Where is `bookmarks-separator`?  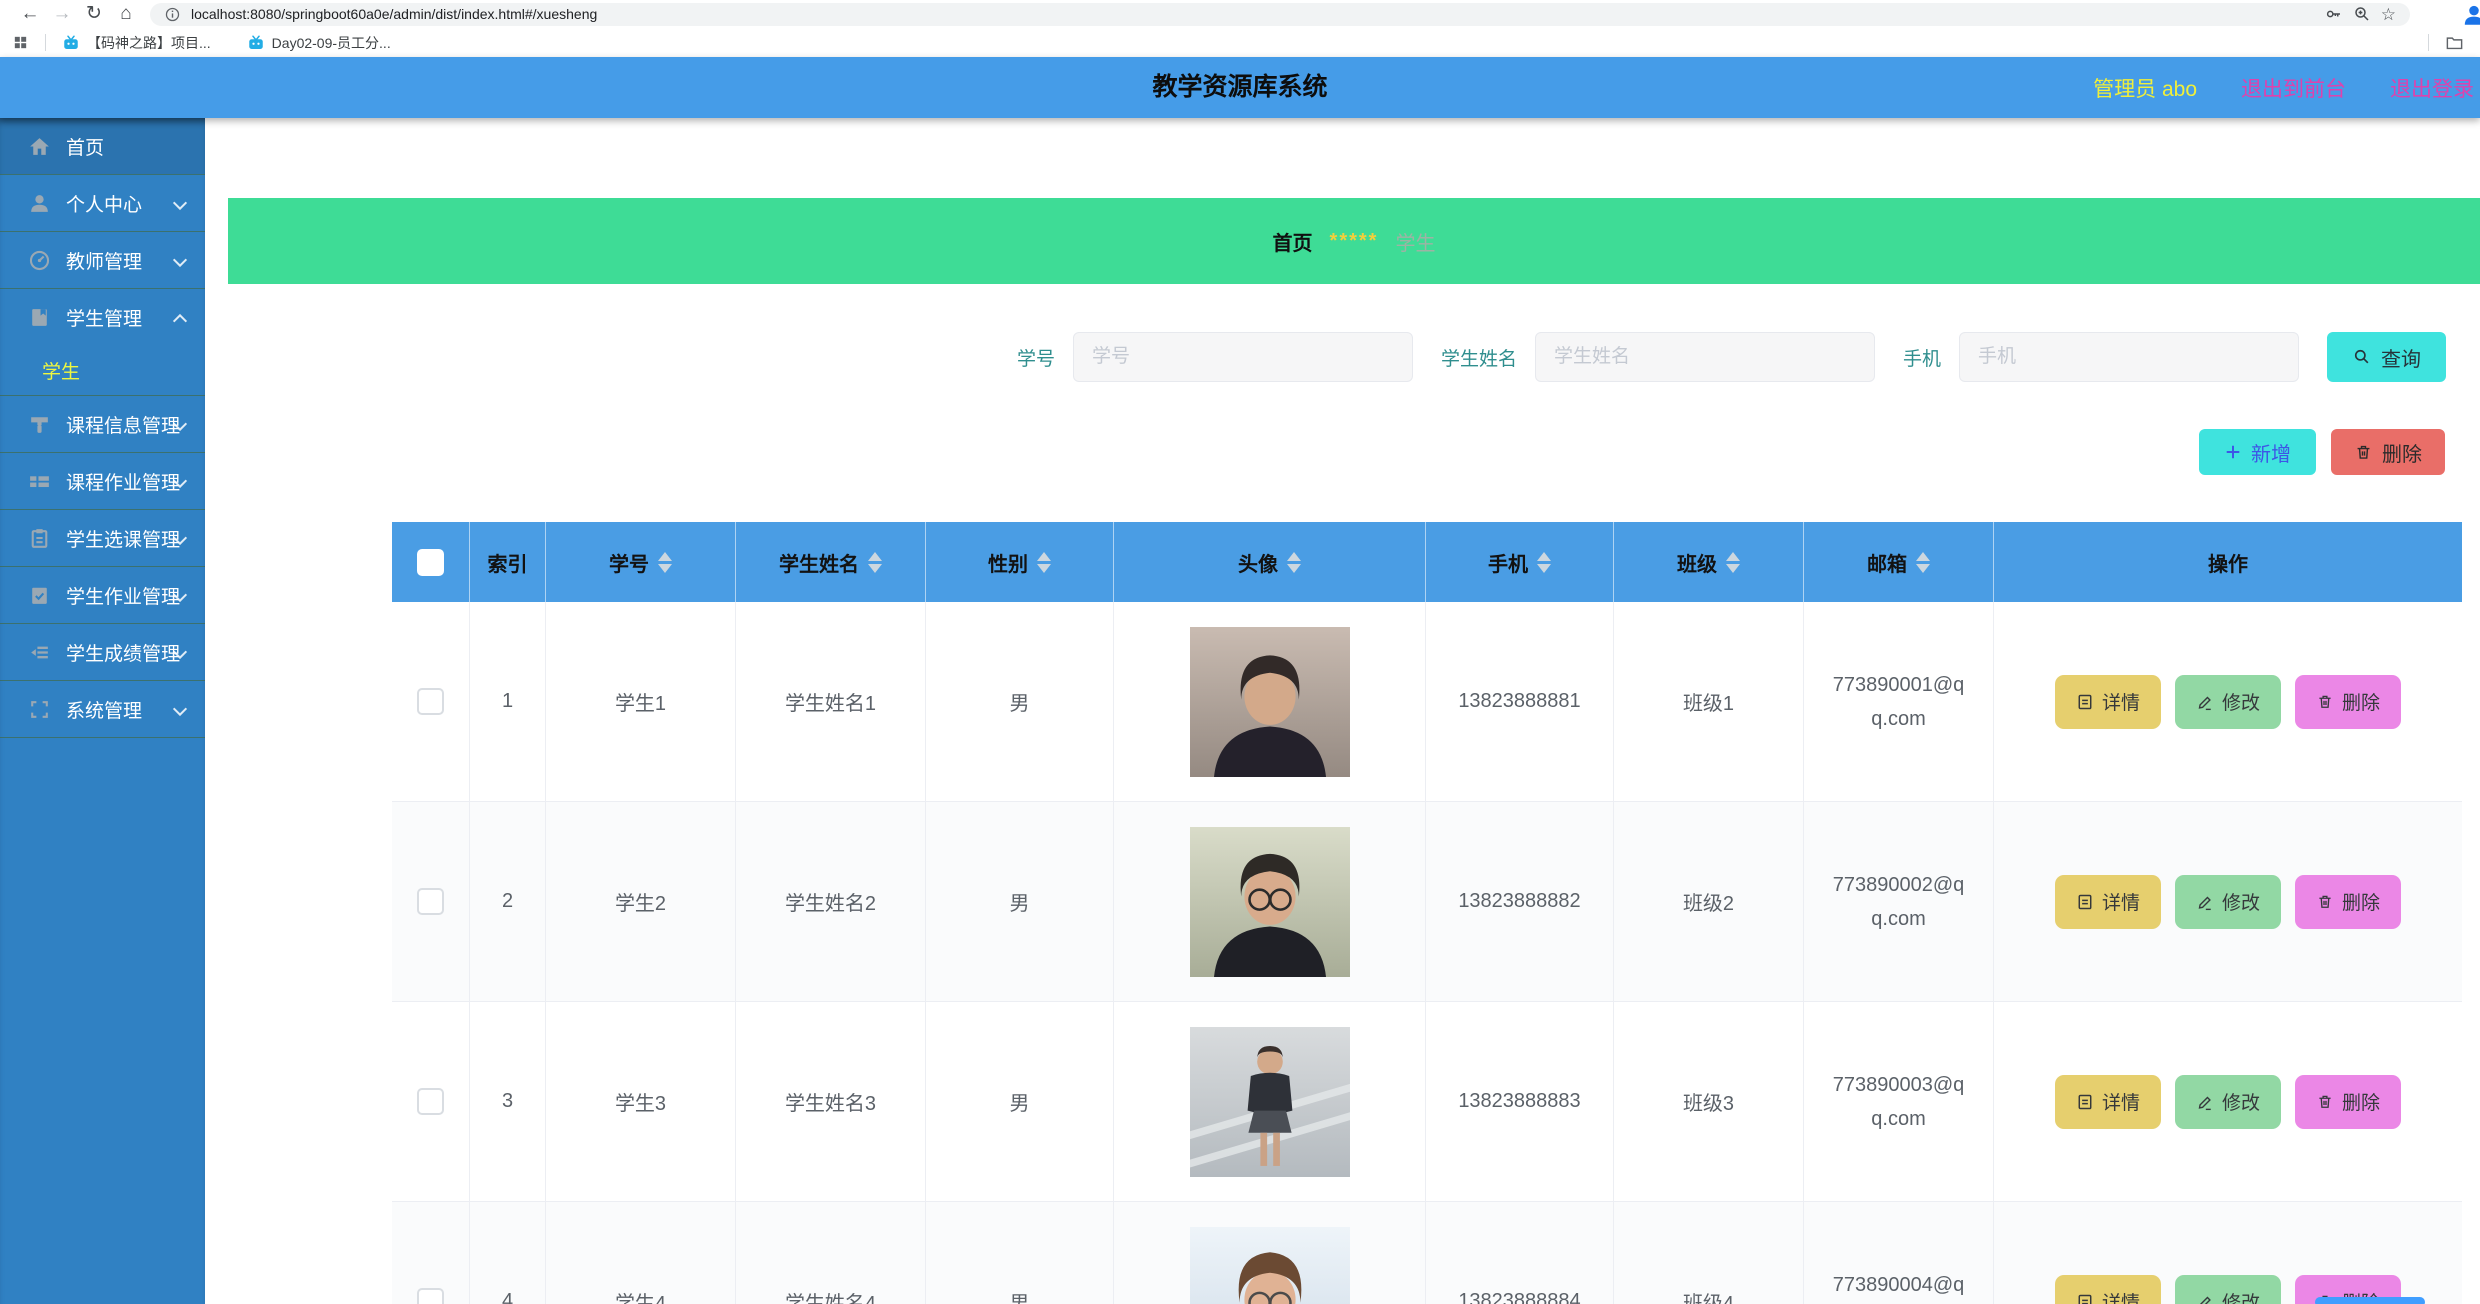 bookmarks-separator is located at coordinates (2428, 42).